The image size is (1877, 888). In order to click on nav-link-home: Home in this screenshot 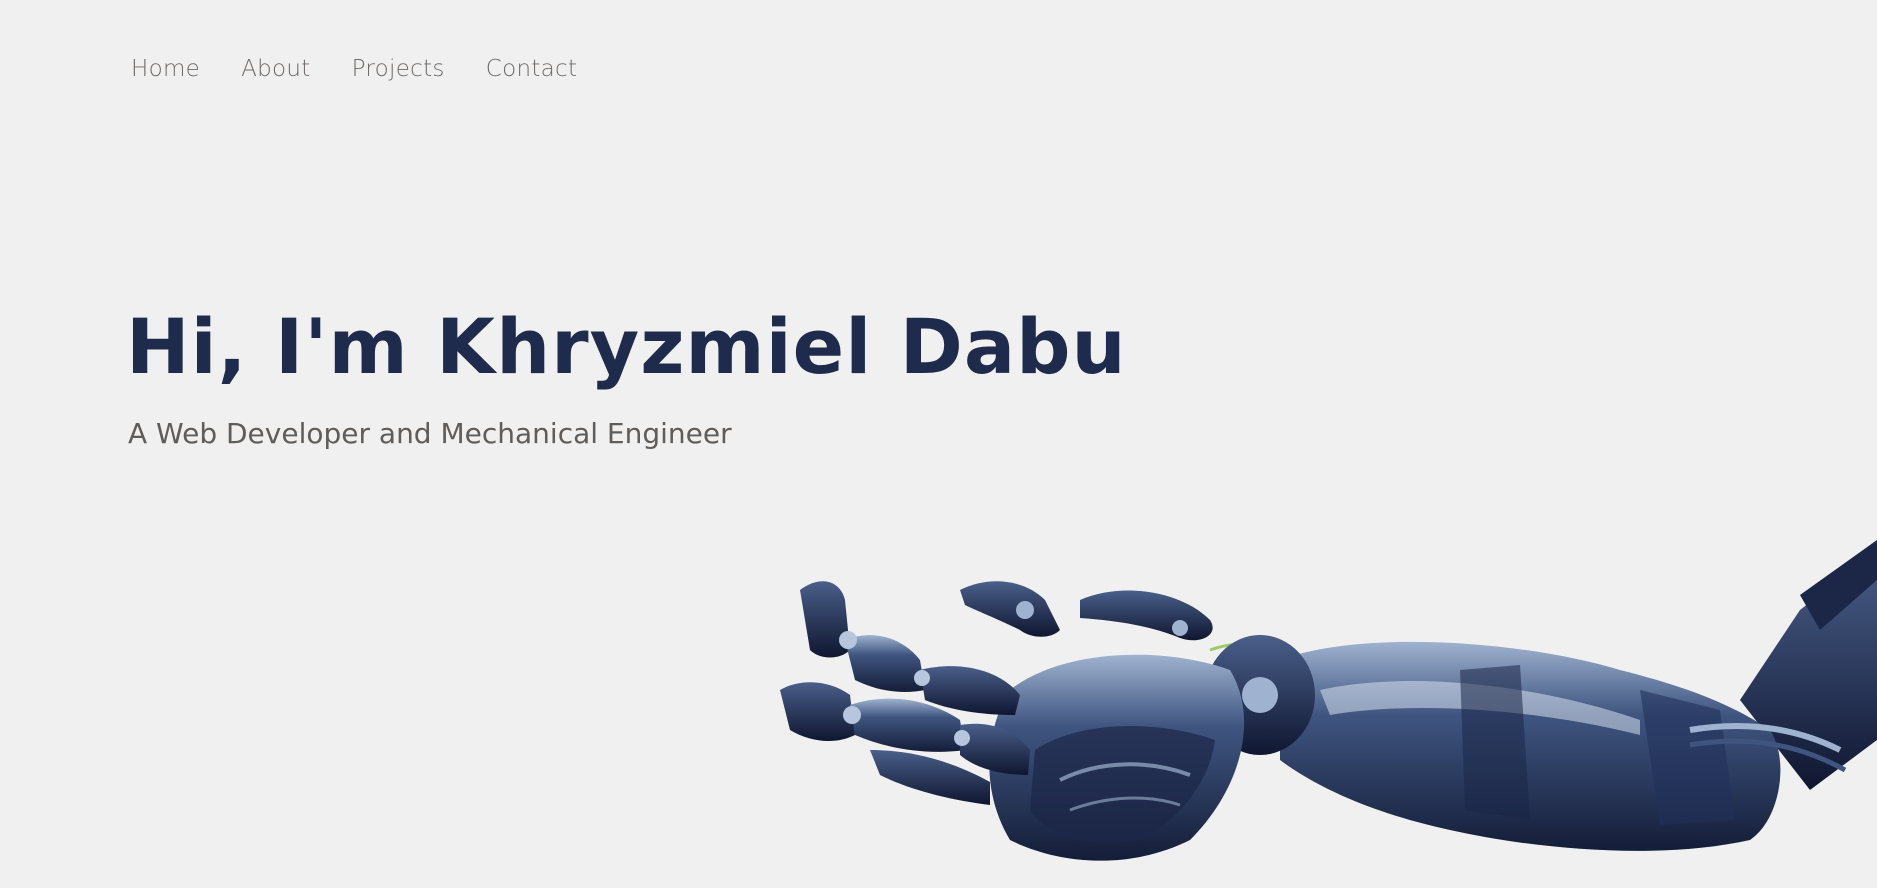, I will do `click(165, 69)`.